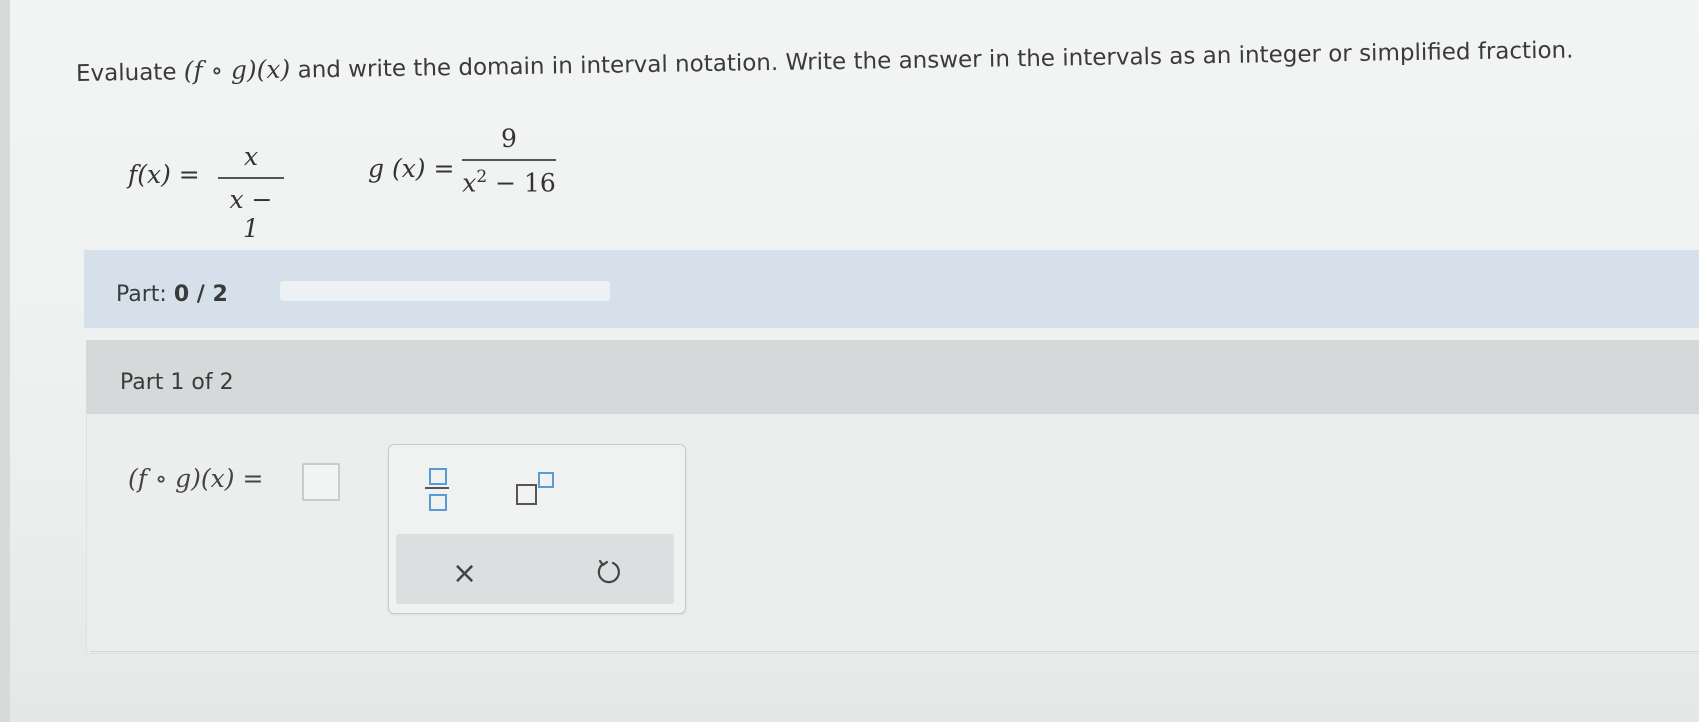  What do you see at coordinates (321, 482) in the screenshot?
I see `answer-input` at bounding box center [321, 482].